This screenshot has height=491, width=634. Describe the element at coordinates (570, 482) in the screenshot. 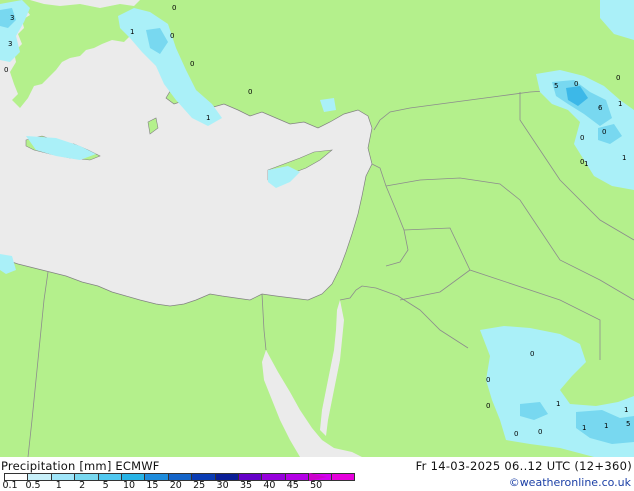

I see `credit-link: ©weatheronline.co.uk` at that location.